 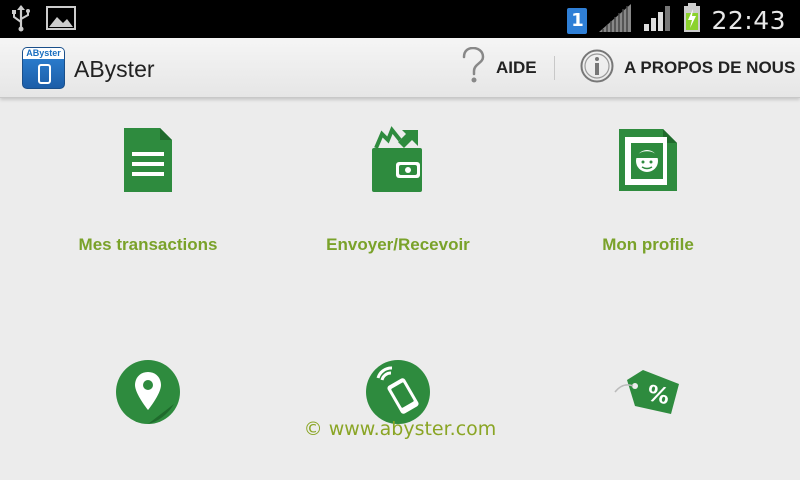 What do you see at coordinates (44, 74) in the screenshot?
I see `phone-glyph` at bounding box center [44, 74].